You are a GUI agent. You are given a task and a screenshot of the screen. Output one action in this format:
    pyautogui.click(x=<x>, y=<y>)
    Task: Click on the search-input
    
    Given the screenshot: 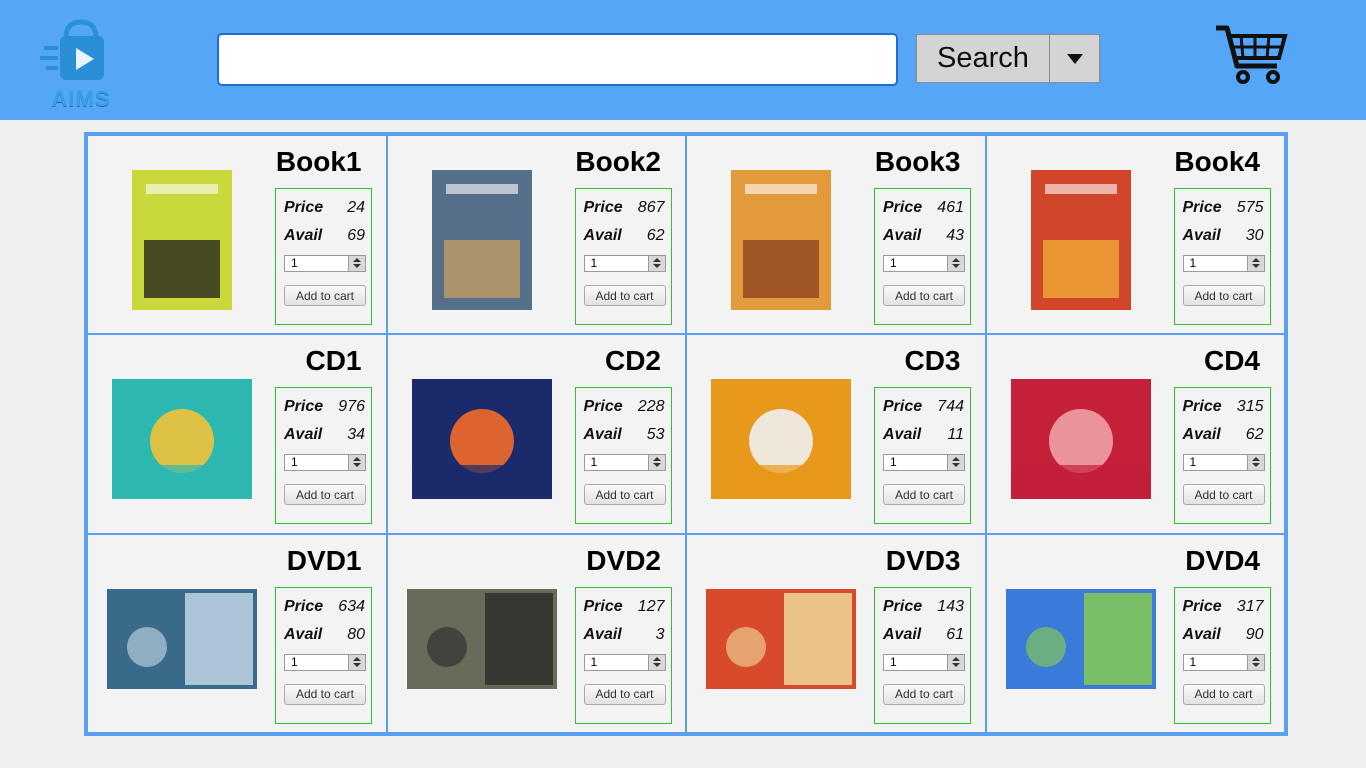 What is the action you would take?
    pyautogui.click(x=557, y=59)
    